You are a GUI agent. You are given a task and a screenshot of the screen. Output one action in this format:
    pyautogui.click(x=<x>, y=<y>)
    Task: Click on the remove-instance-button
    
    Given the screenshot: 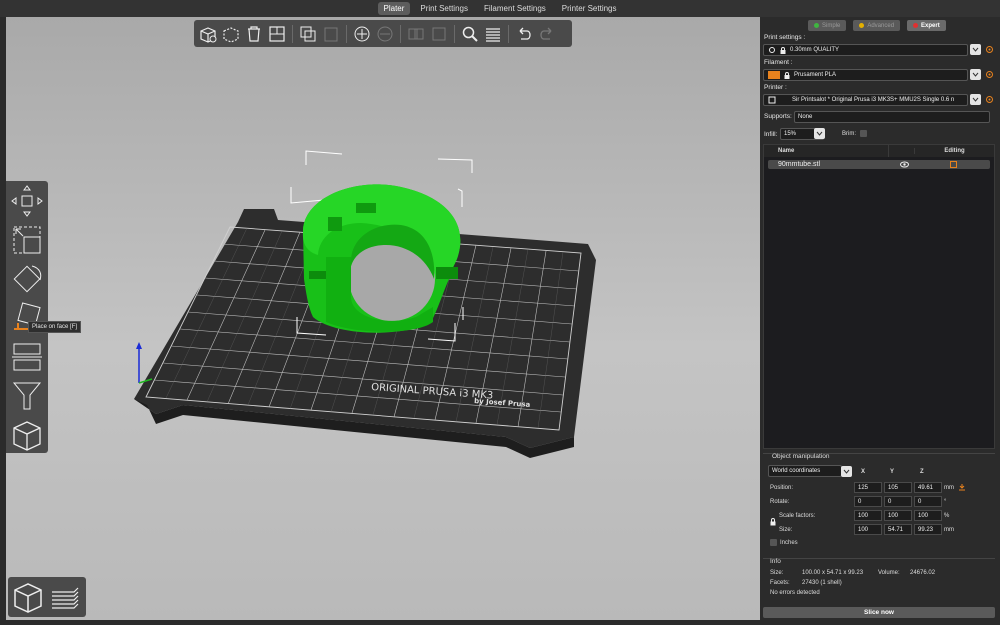 What is the action you would take?
    pyautogui.click(x=385, y=34)
    